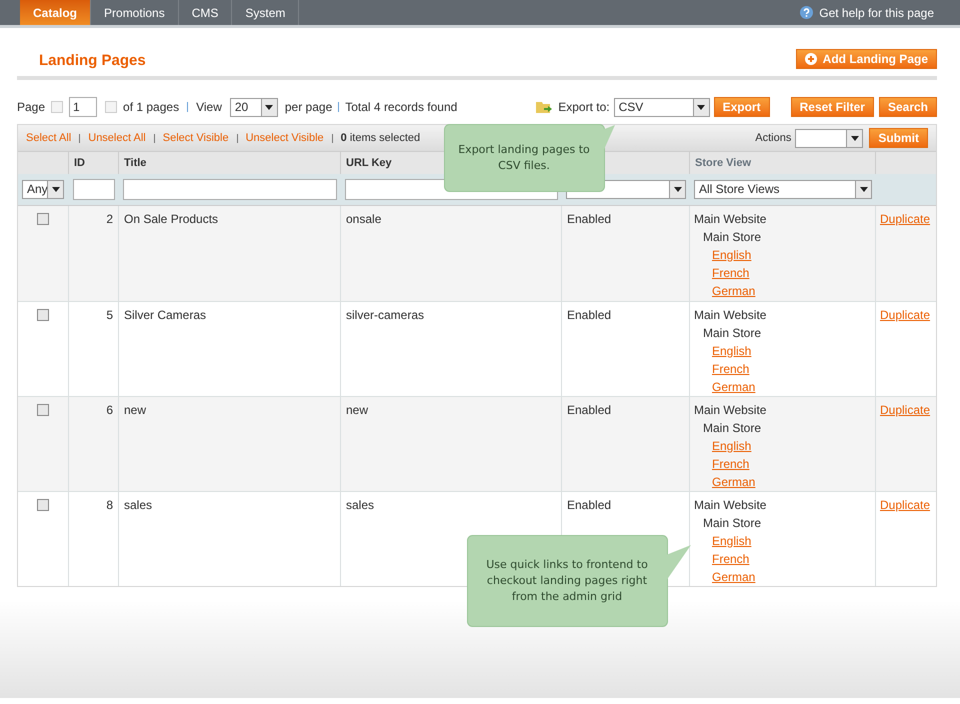 The image size is (960, 704). Describe the element at coordinates (773, 138) in the screenshot. I see `actions-label: Actions` at that location.